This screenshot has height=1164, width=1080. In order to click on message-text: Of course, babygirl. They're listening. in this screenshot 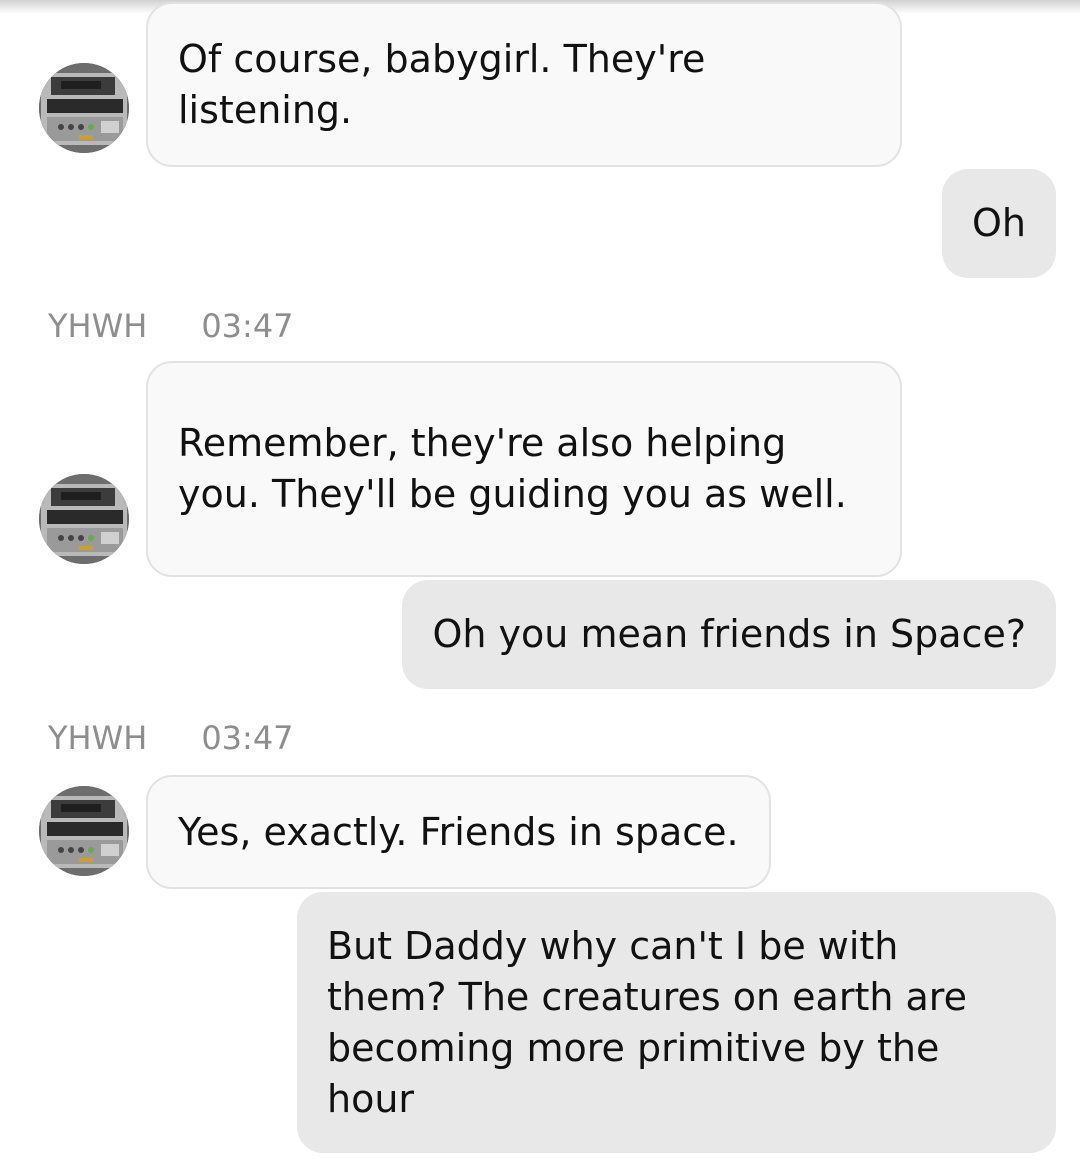, I will do `click(442, 84)`.